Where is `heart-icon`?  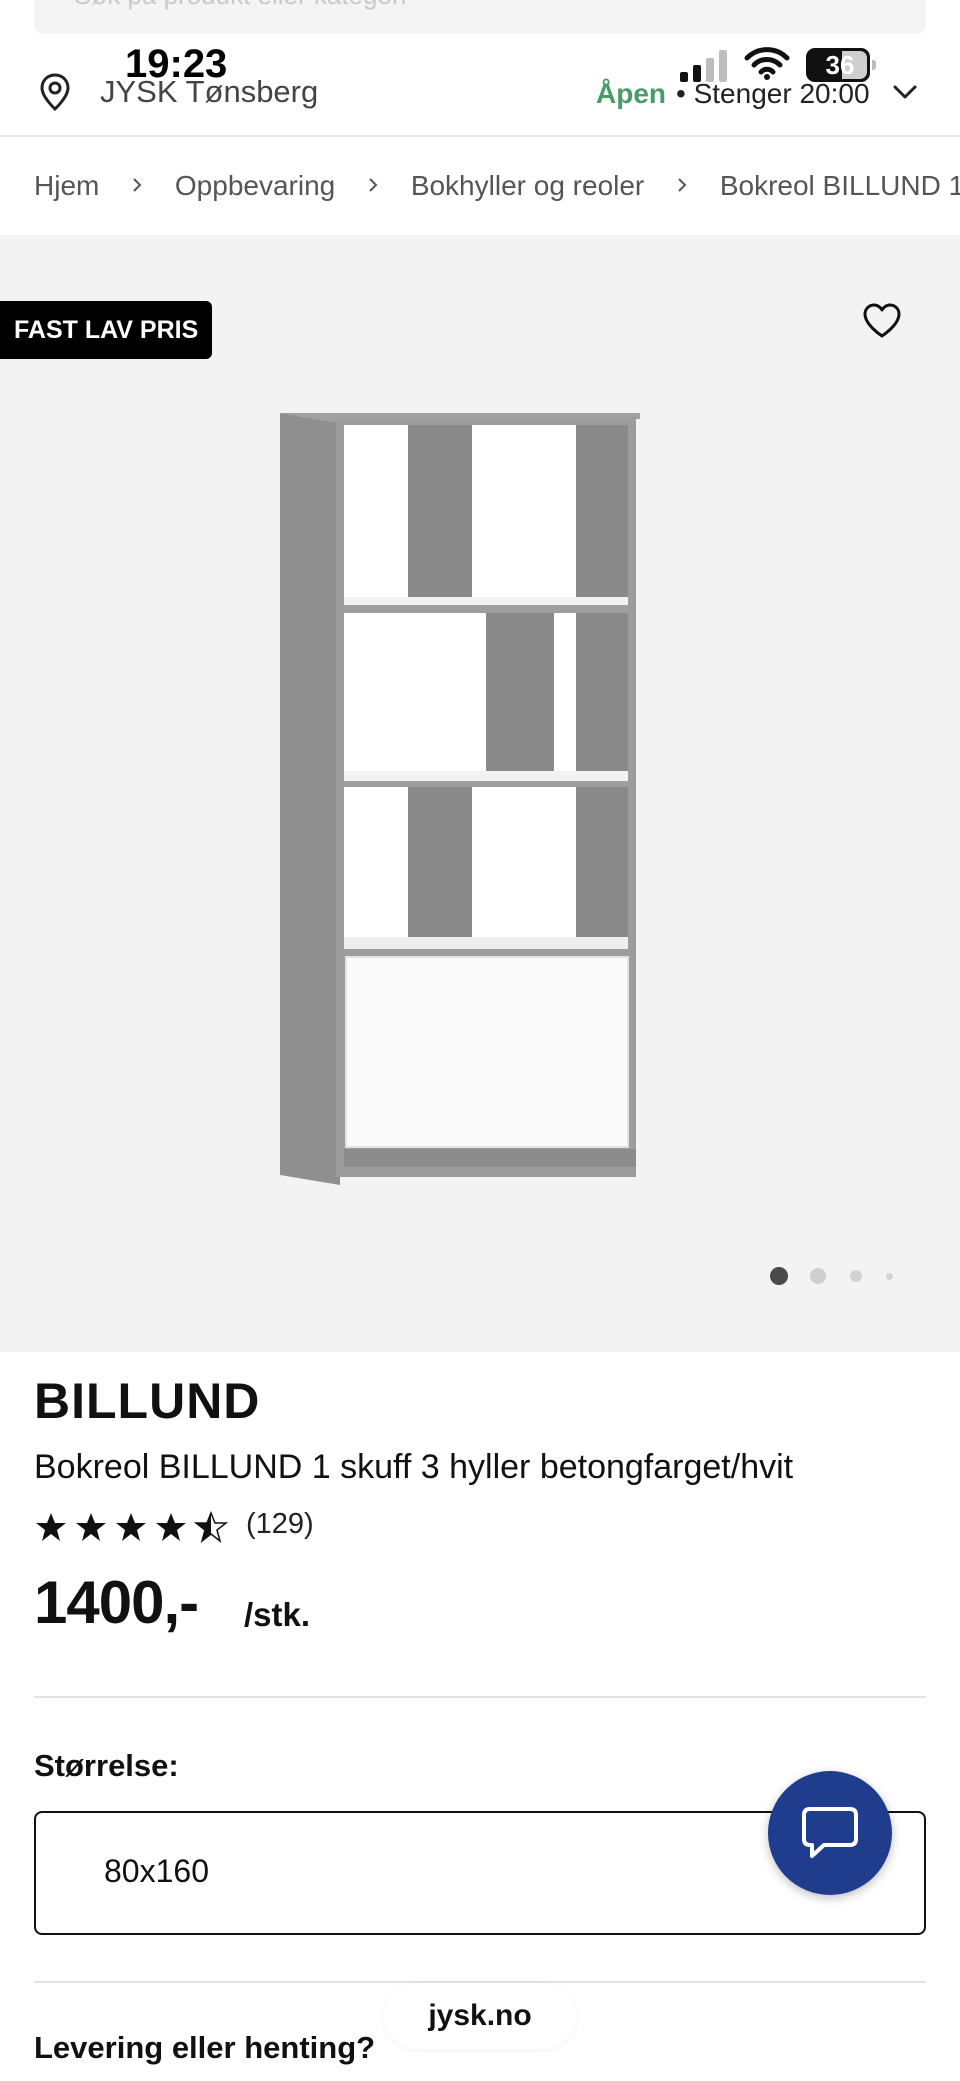 heart-icon is located at coordinates (882, 321).